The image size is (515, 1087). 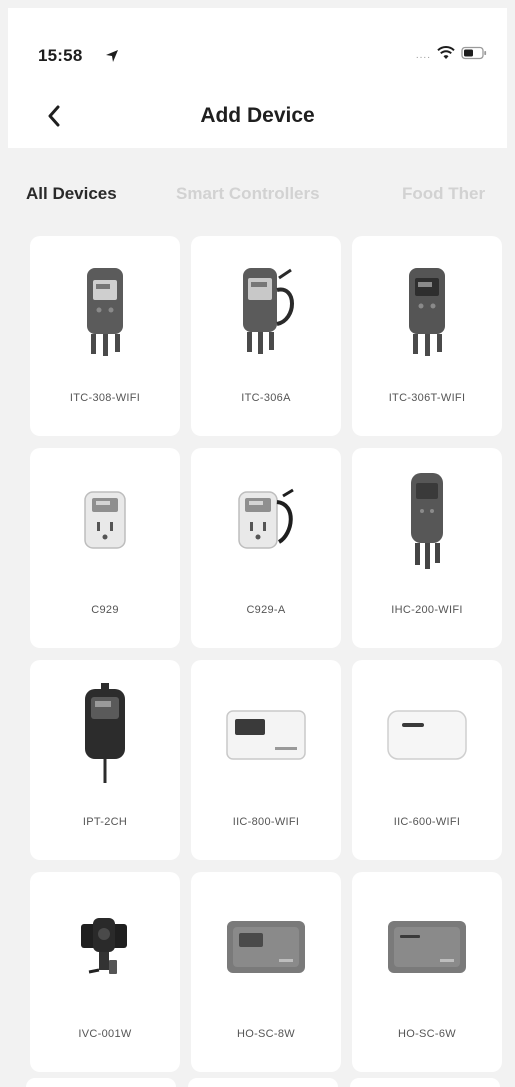 What do you see at coordinates (266, 398) in the screenshot?
I see `device-name: ITC-306A` at bounding box center [266, 398].